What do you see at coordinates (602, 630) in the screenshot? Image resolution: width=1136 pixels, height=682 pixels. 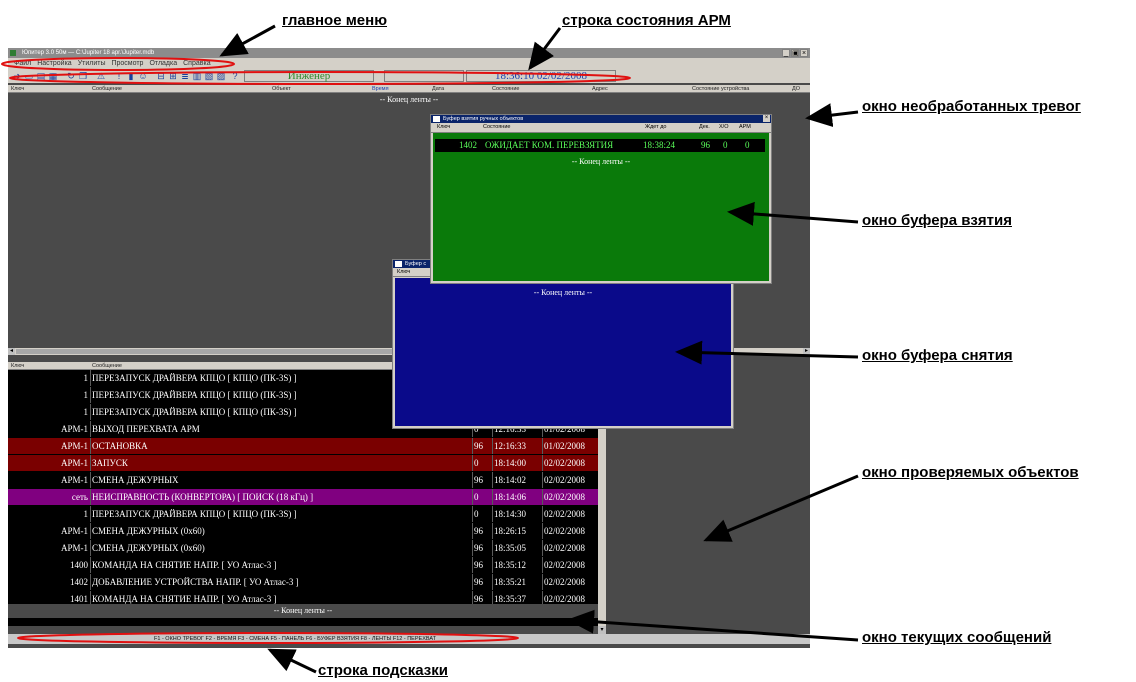 I see `scroll-down-icon: ▾` at bounding box center [602, 630].